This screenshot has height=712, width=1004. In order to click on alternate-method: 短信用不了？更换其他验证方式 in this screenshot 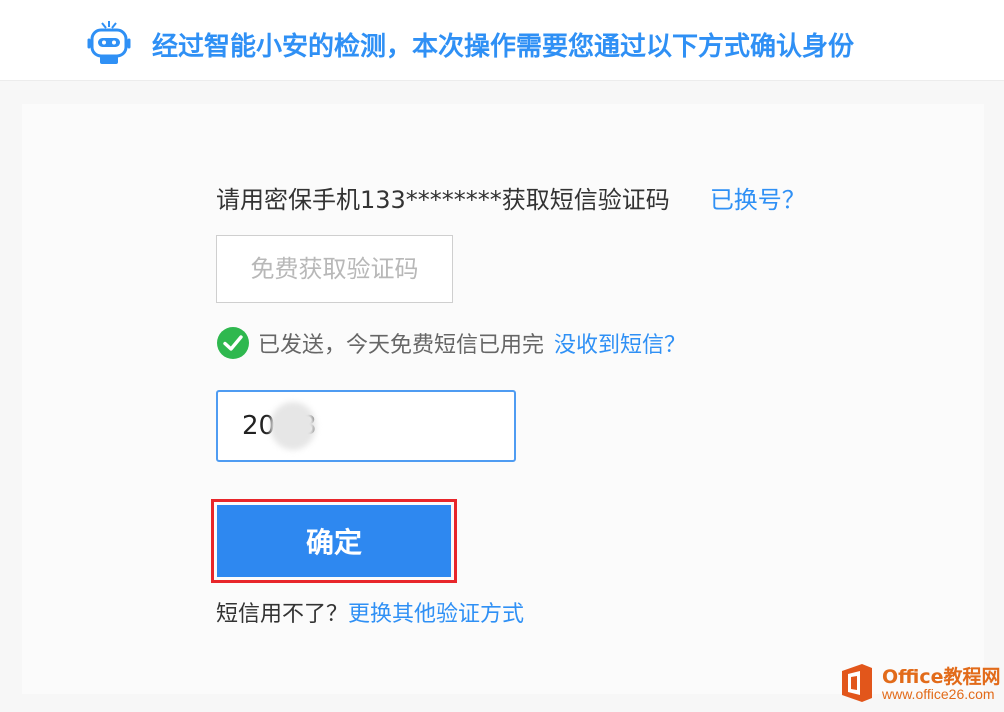, I will do `click(370, 612)`.